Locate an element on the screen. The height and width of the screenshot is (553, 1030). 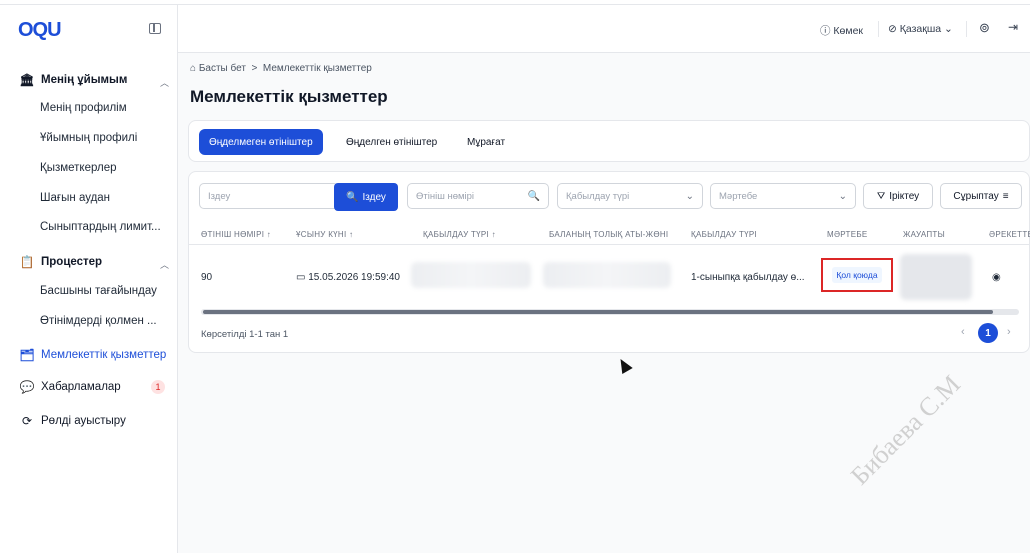
breadcrumb-home: Басты бет is located at coordinates (222, 68).